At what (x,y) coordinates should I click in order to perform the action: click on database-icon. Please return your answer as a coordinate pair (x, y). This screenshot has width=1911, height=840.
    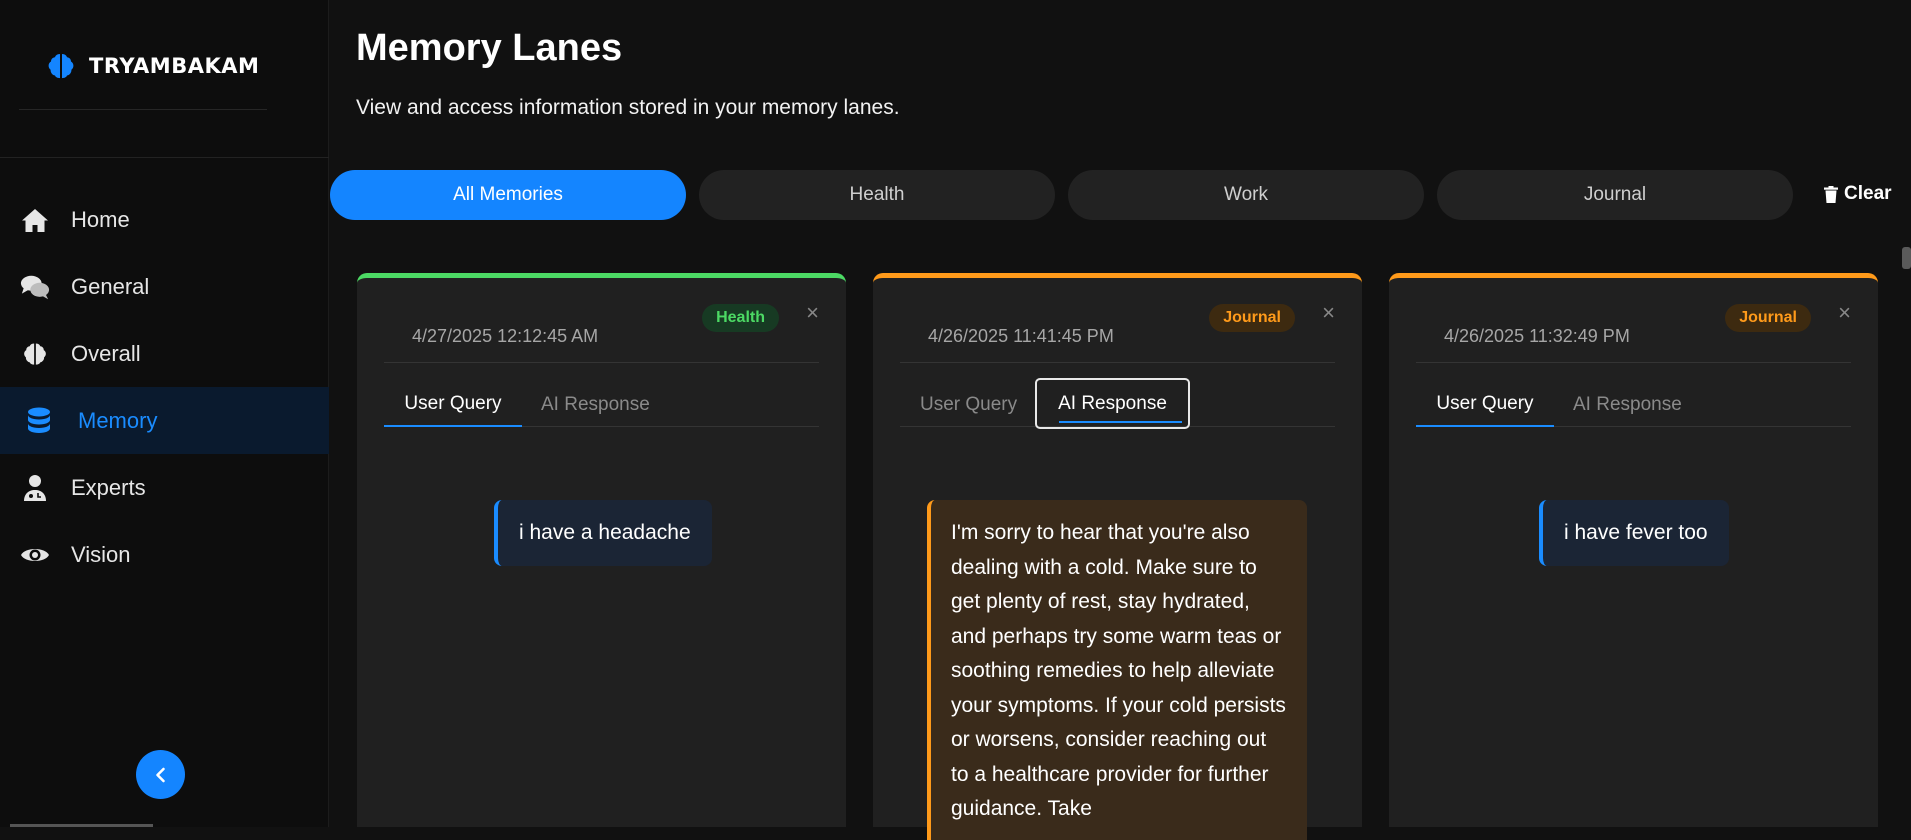
    Looking at the image, I should click on (39, 421).